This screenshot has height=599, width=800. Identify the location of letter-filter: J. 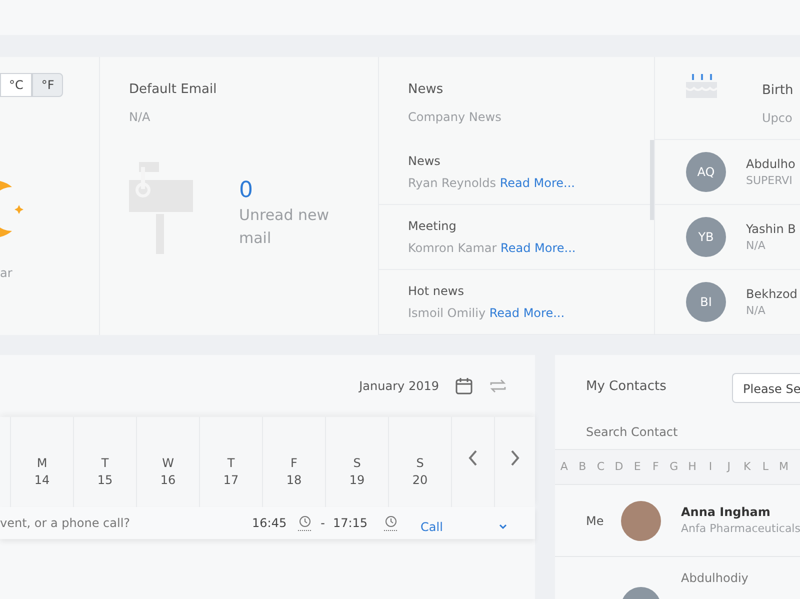
(729, 467).